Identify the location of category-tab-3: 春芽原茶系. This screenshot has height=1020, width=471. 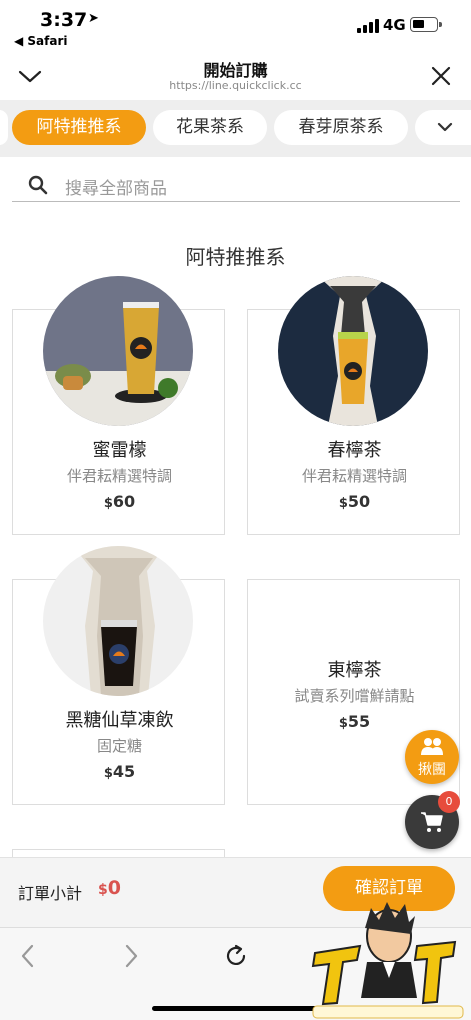
(341, 127).